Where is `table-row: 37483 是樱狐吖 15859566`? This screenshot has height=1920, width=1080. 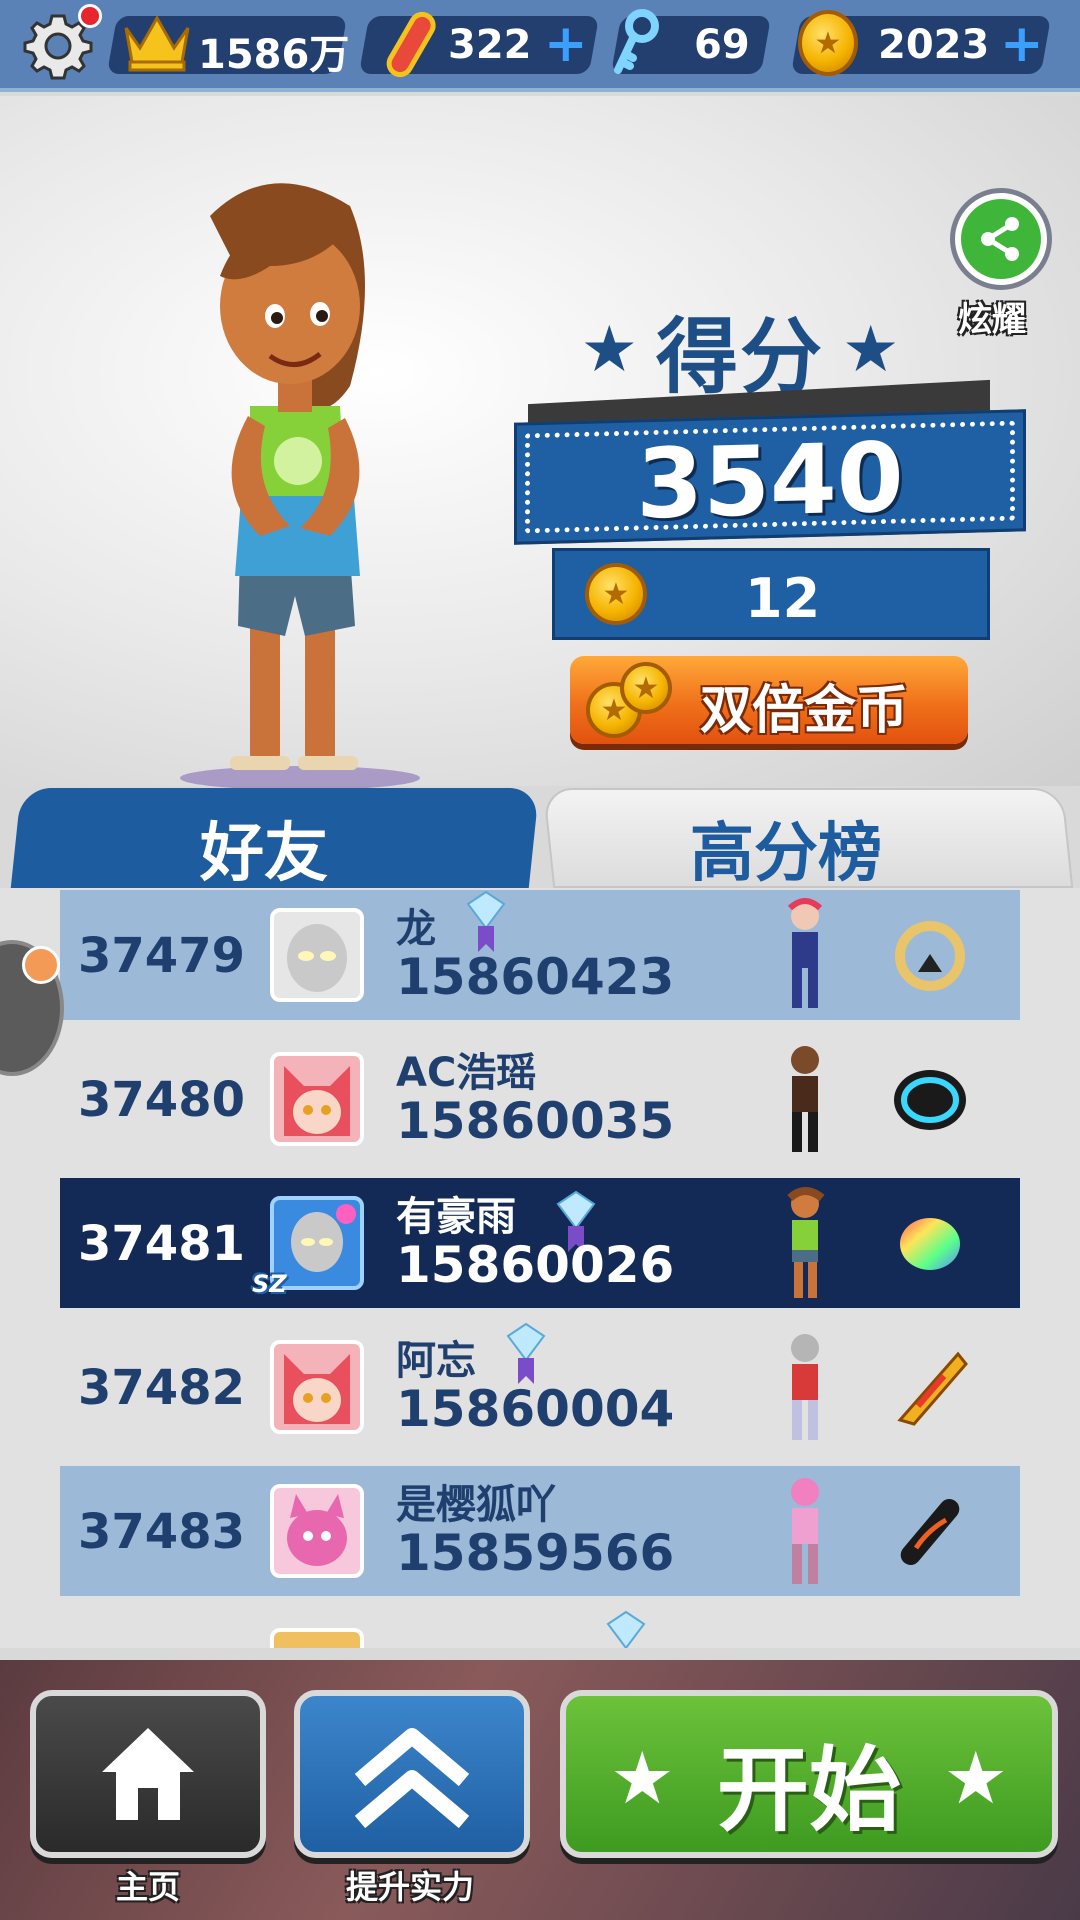
table-row: 37483 是樱狐吖 15859566 is located at coordinates (540, 1531).